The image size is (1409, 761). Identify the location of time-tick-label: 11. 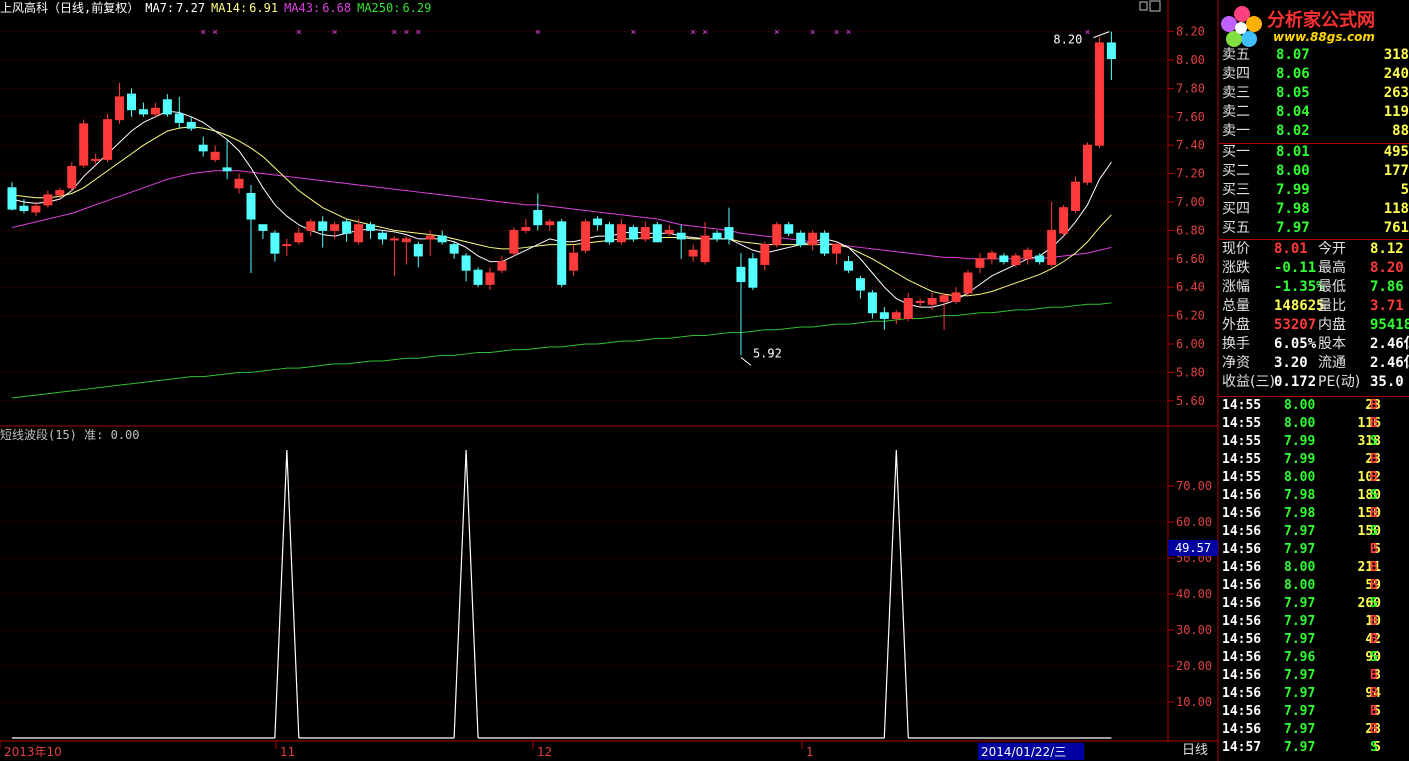
(287, 752).